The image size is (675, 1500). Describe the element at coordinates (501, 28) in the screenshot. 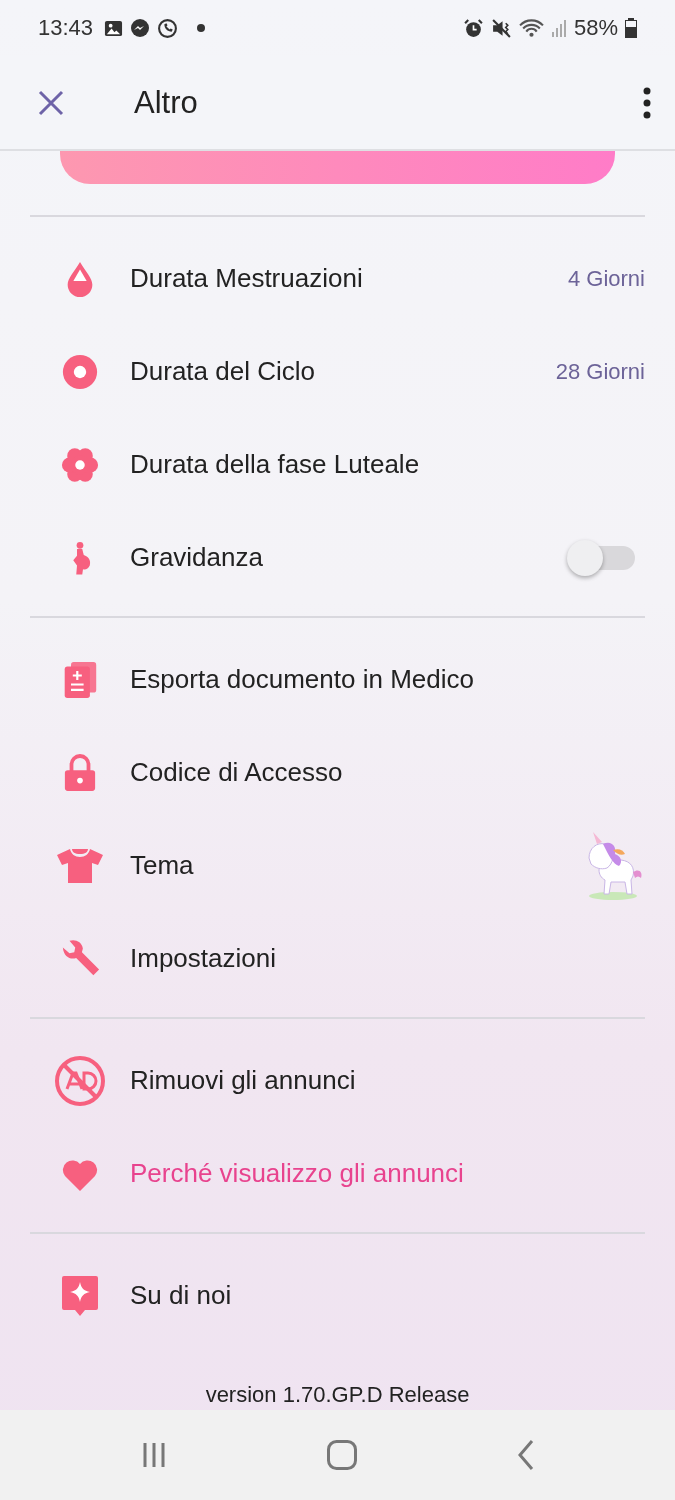

I see `mute-icon` at that location.